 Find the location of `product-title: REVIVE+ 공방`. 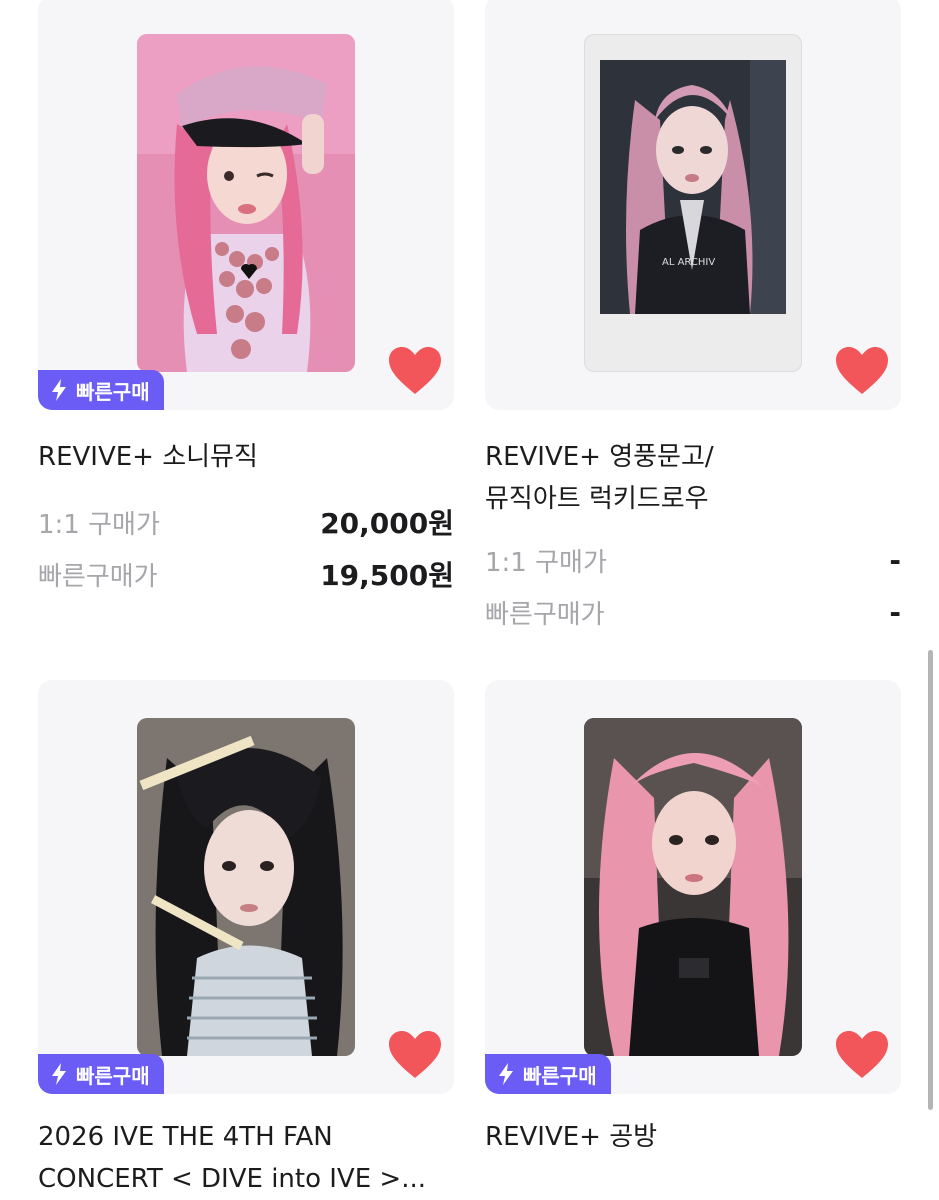

product-title: REVIVE+ 공방 is located at coordinates (693, 1137).